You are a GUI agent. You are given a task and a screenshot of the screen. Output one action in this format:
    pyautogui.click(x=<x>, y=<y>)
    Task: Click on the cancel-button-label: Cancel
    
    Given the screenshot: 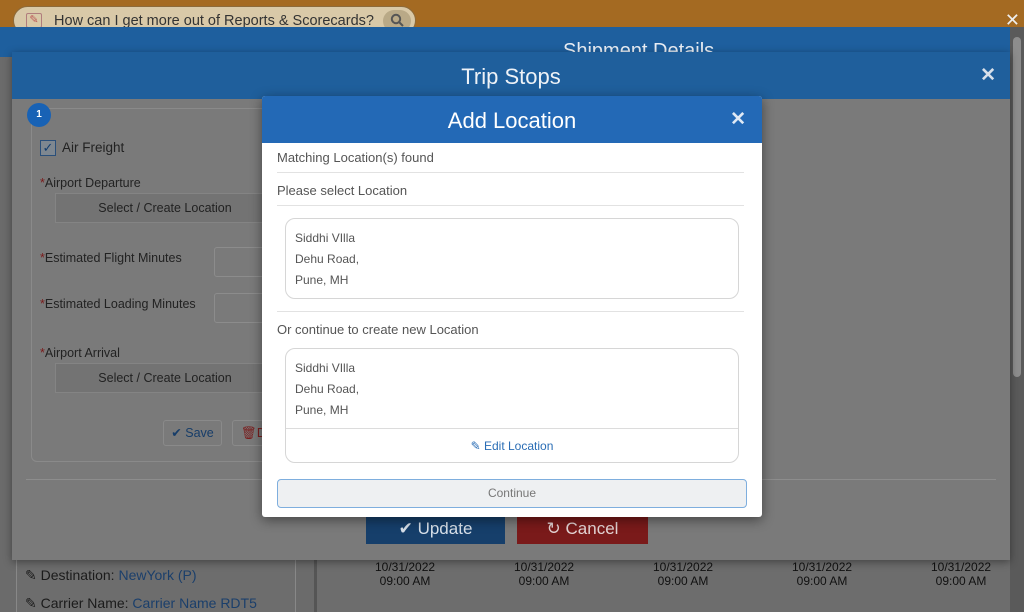 What is the action you would take?
    pyautogui.click(x=592, y=528)
    